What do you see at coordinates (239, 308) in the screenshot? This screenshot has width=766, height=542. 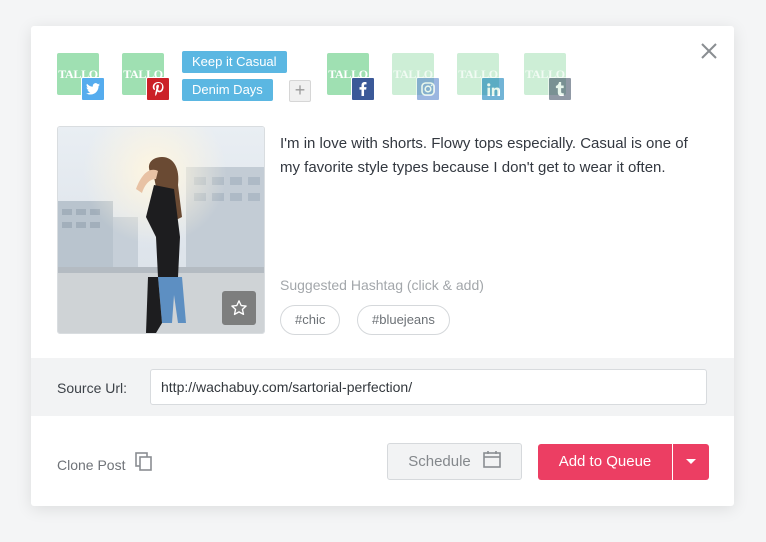 I see `favorite-star-button` at bounding box center [239, 308].